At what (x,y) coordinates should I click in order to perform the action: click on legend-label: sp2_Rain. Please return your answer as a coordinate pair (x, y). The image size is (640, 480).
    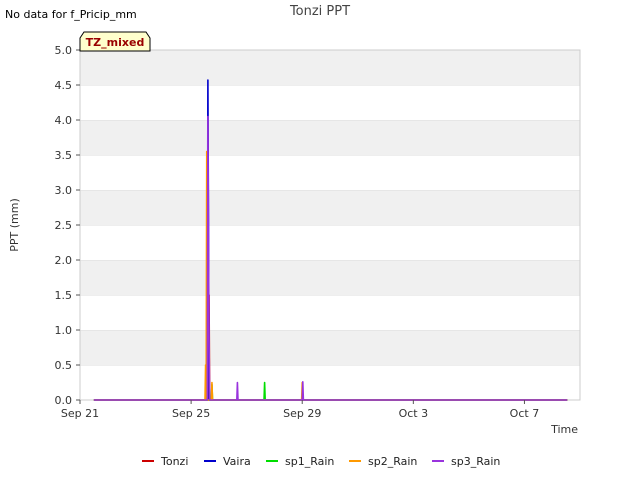
    Looking at the image, I should click on (392, 461).